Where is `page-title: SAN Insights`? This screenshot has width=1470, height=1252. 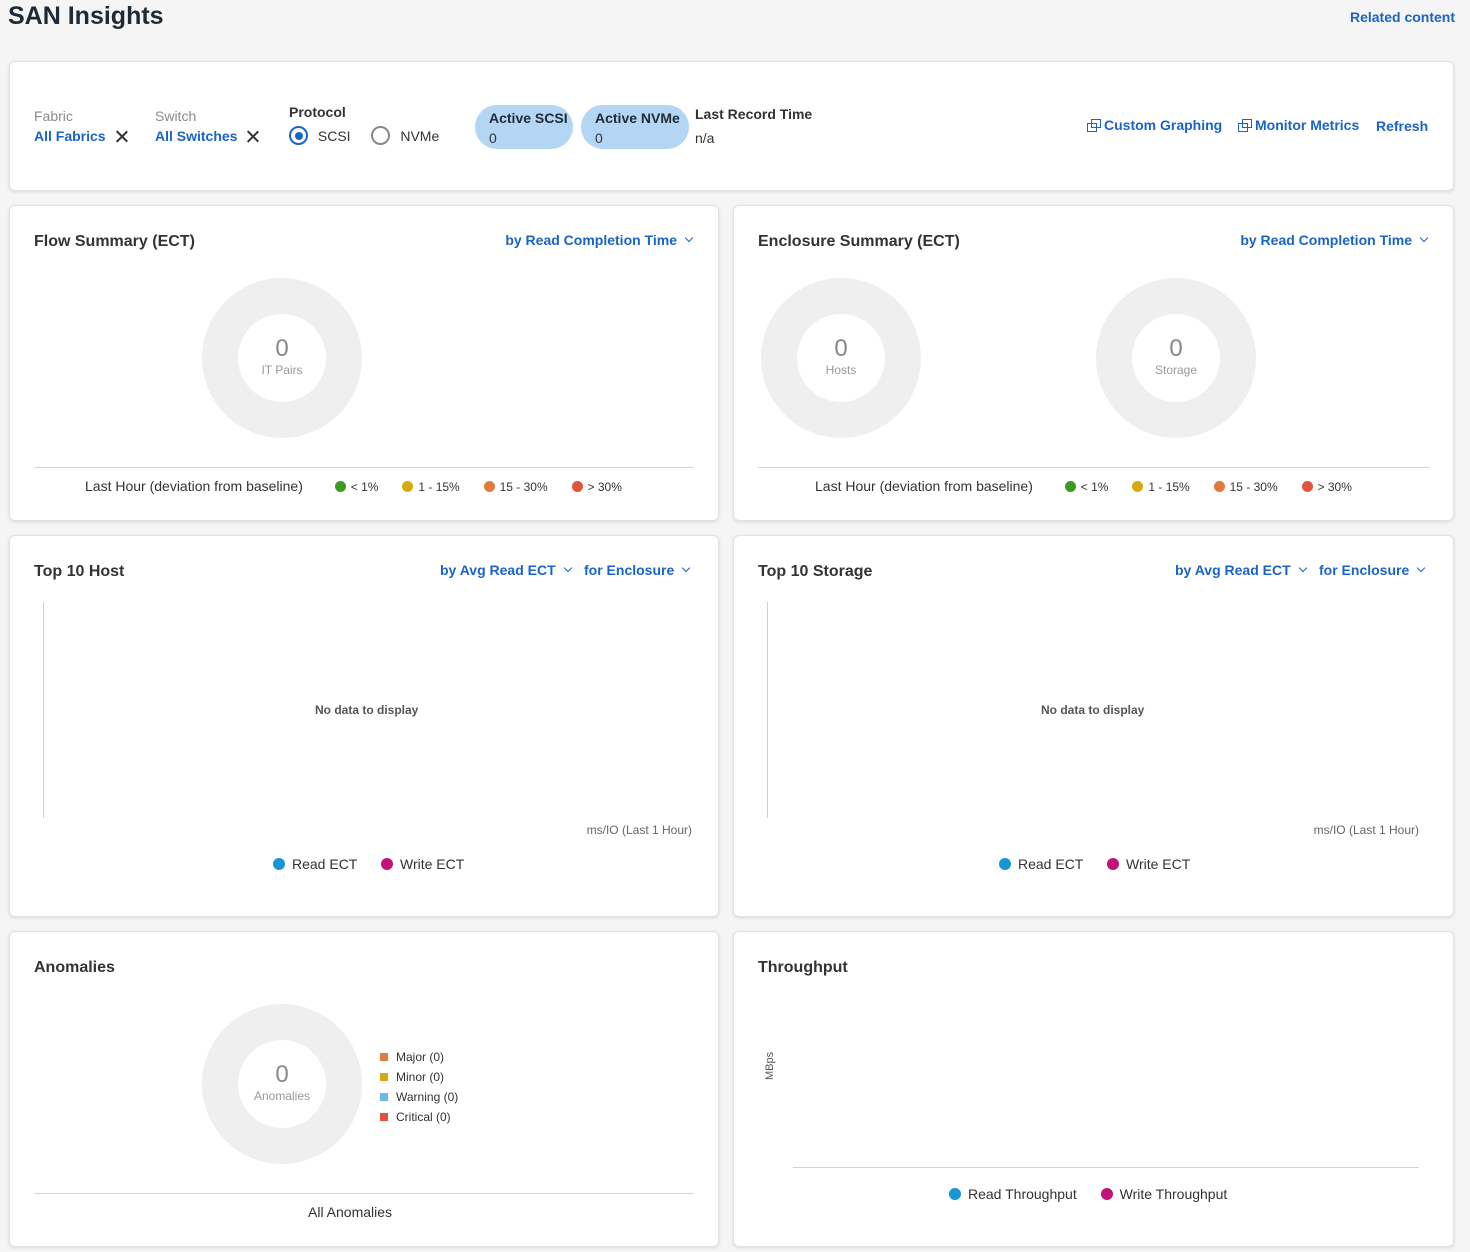 page-title: SAN Insights is located at coordinates (86, 16).